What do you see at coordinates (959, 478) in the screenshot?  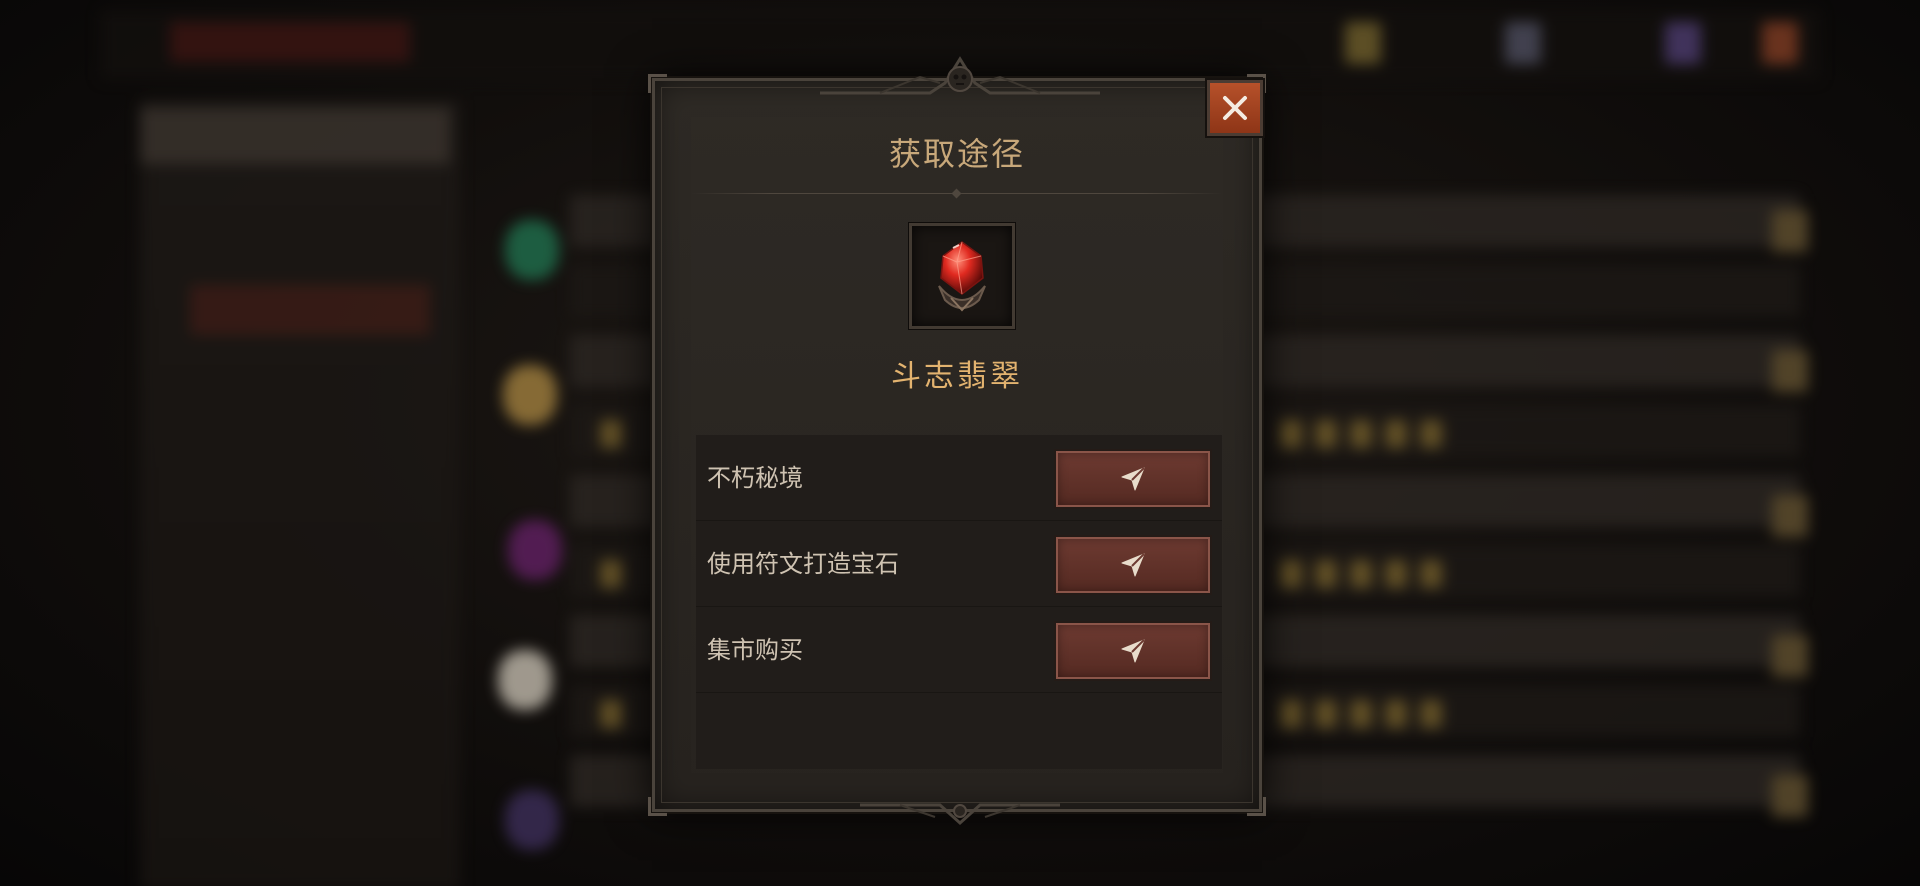 I see `source-row: 不朽秘境` at bounding box center [959, 478].